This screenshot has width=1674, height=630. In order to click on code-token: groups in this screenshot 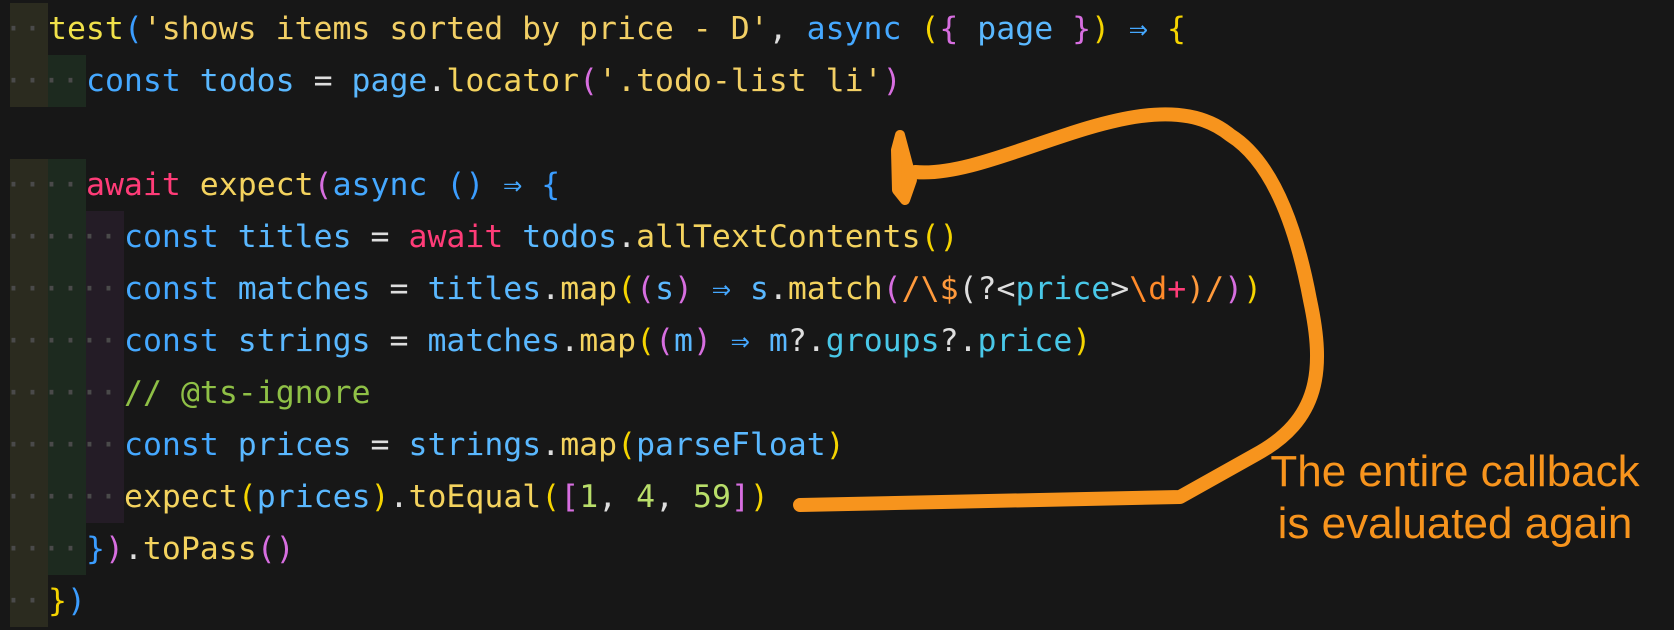, I will do `click(882, 341)`.